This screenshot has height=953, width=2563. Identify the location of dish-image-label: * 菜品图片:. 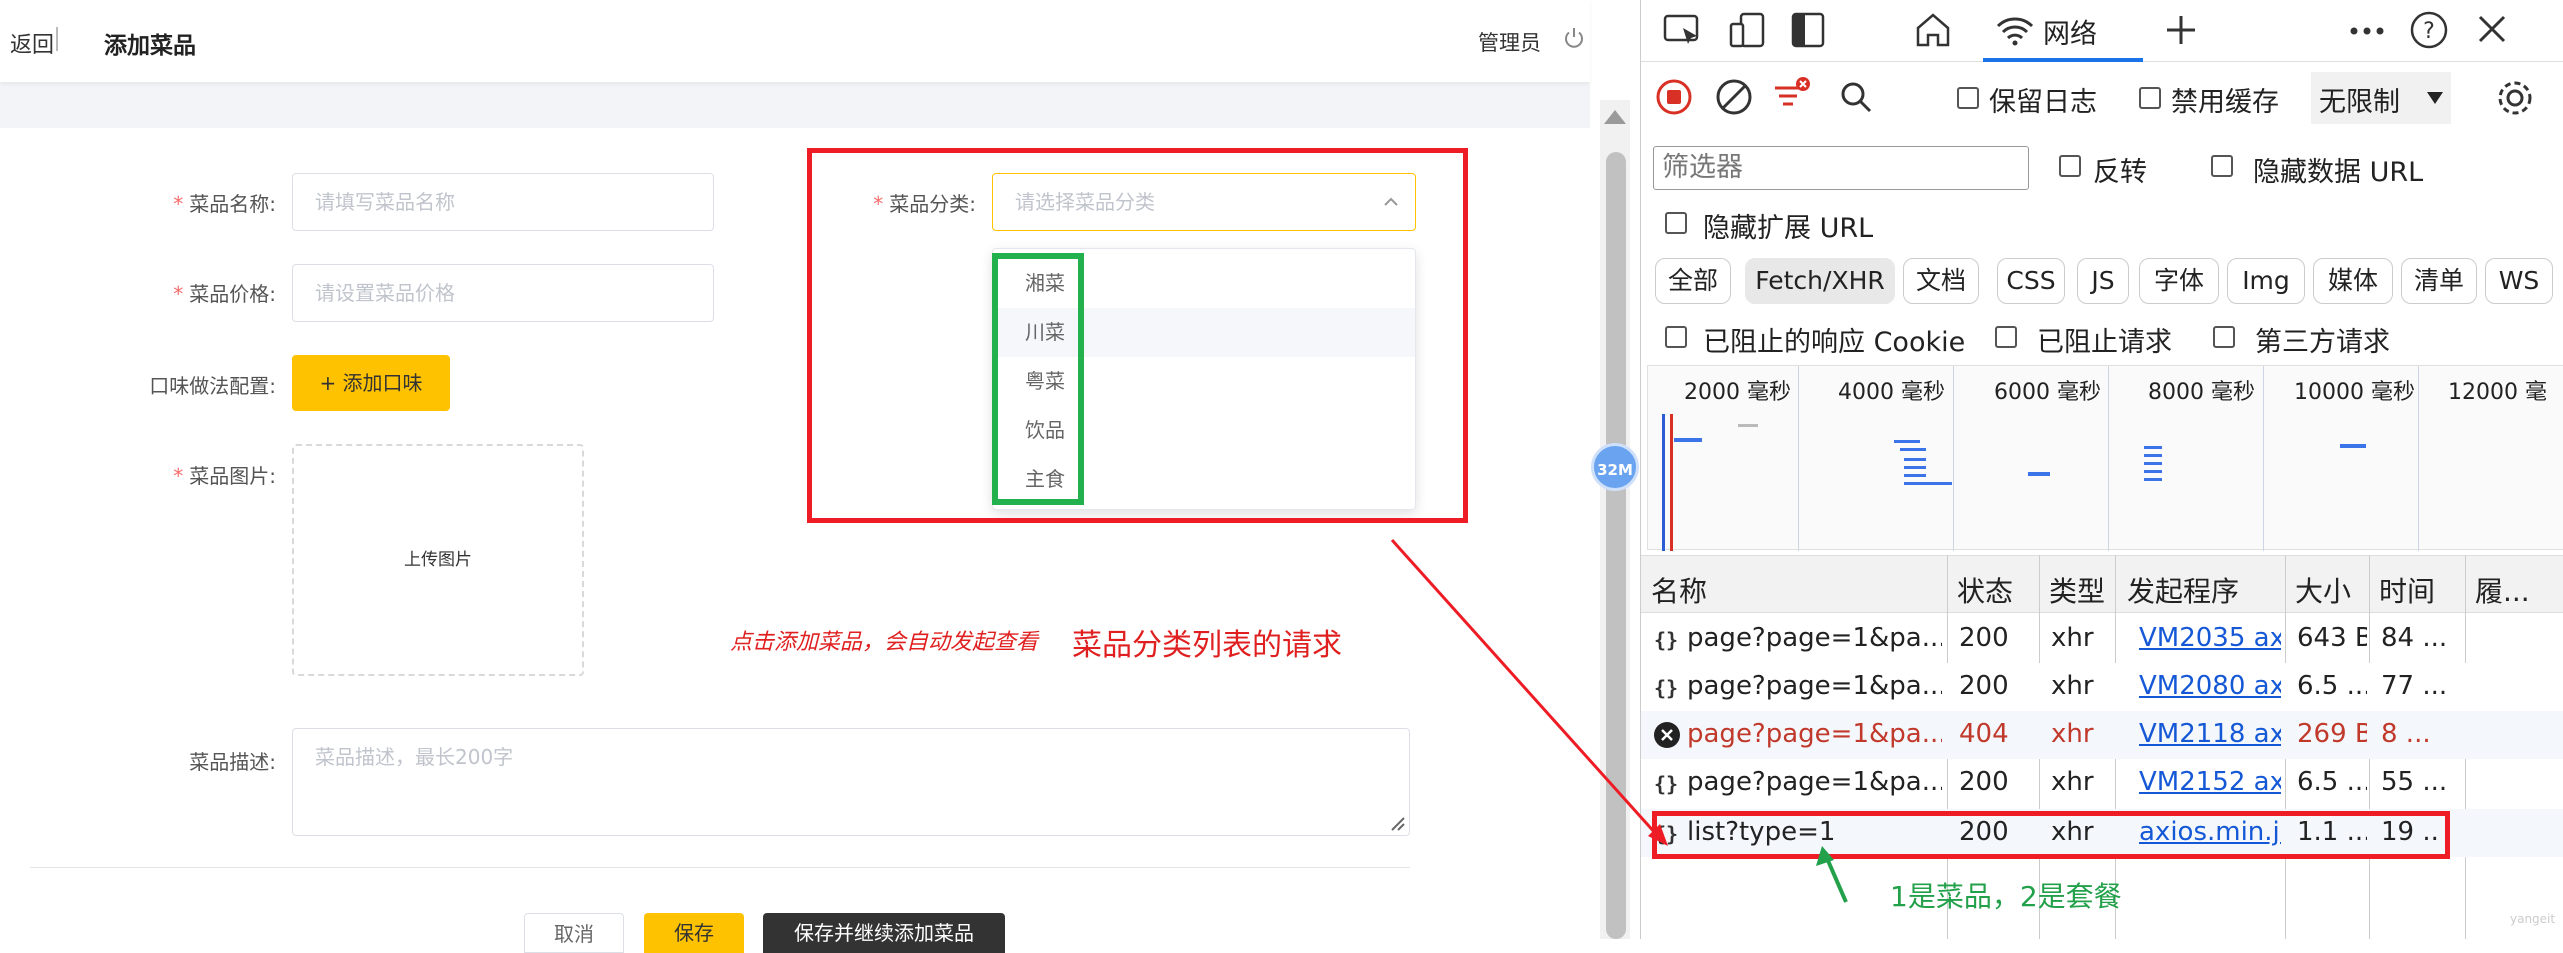
(224, 476).